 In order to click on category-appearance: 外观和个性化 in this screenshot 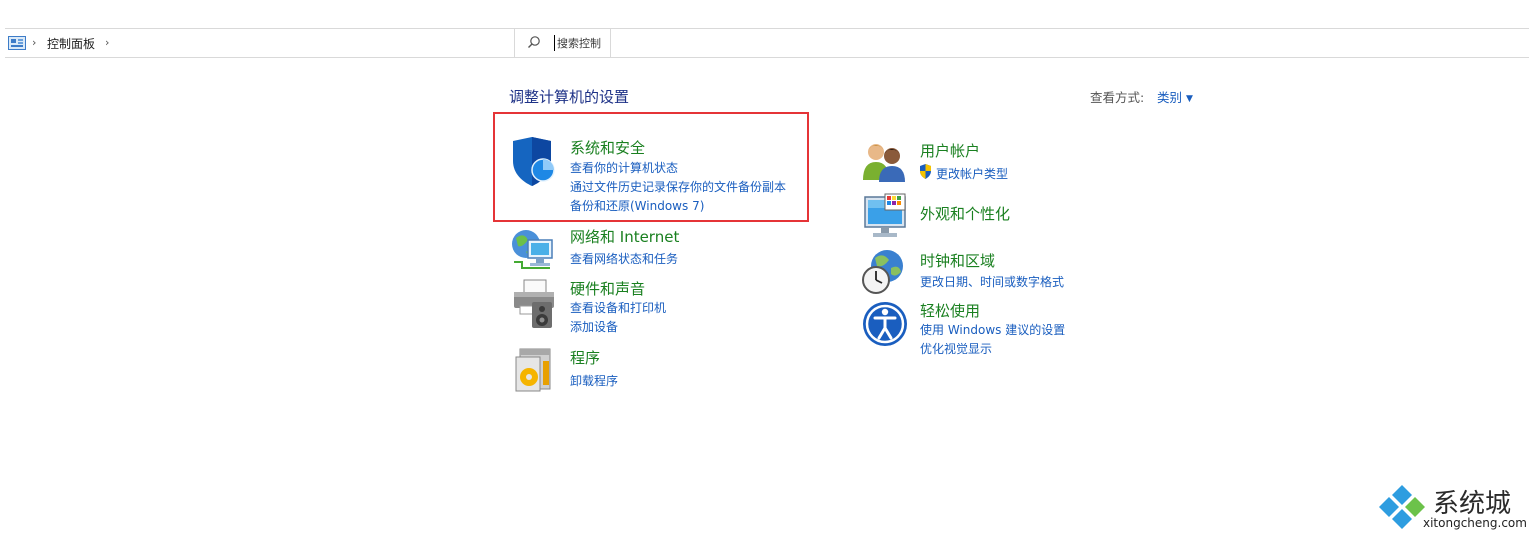, I will do `click(1011, 217)`.